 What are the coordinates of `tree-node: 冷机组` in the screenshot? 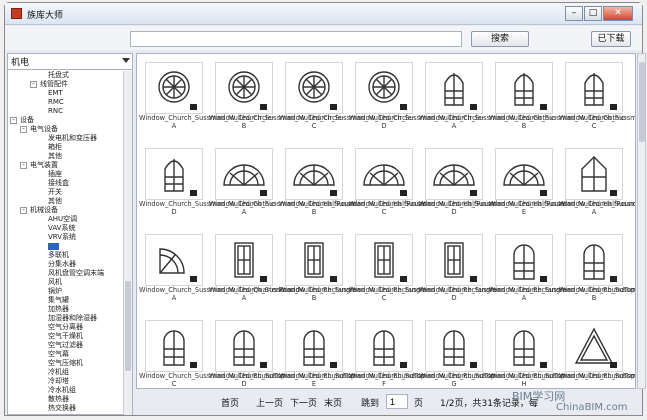 It's located at (58, 372).